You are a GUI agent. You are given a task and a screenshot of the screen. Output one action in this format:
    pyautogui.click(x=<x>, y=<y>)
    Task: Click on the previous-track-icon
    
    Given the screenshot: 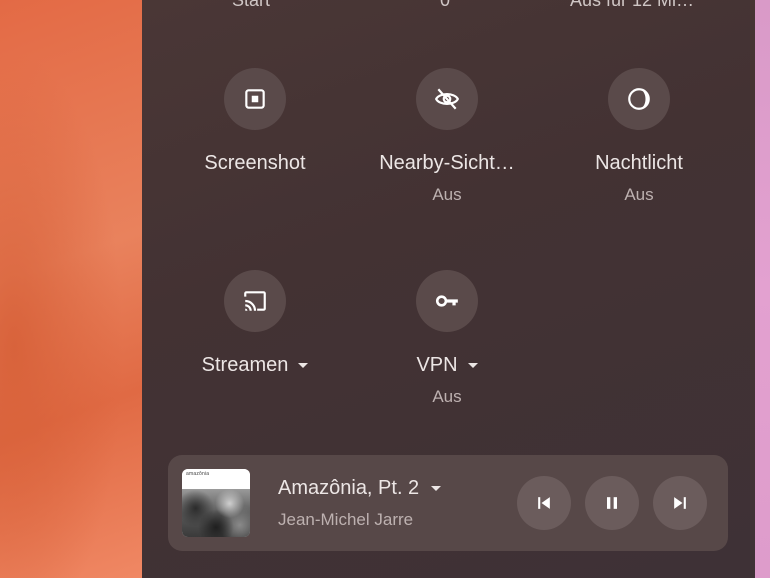 What is the action you would take?
    pyautogui.click(x=544, y=503)
    